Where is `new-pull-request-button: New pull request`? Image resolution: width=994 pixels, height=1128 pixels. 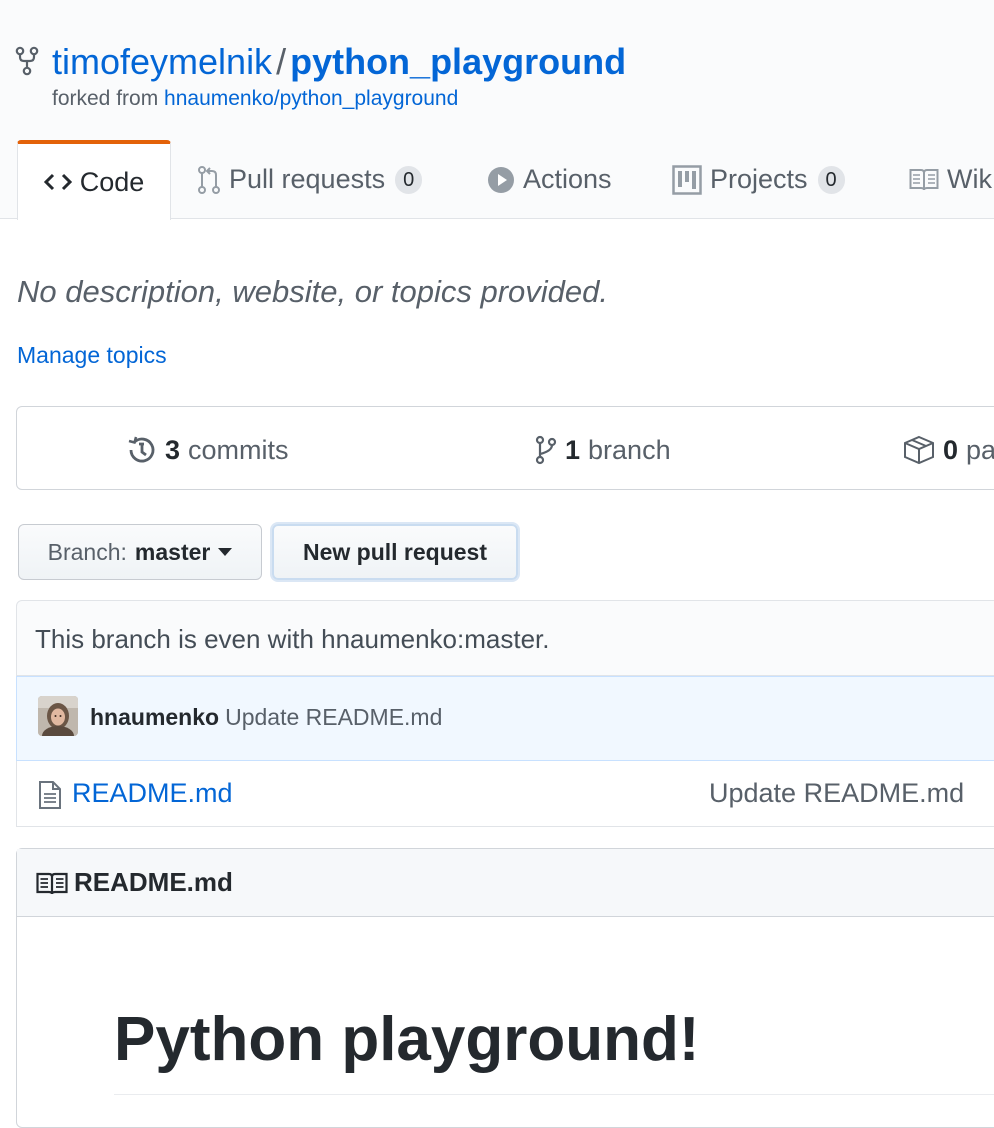 new-pull-request-button: New pull request is located at coordinates (395, 552).